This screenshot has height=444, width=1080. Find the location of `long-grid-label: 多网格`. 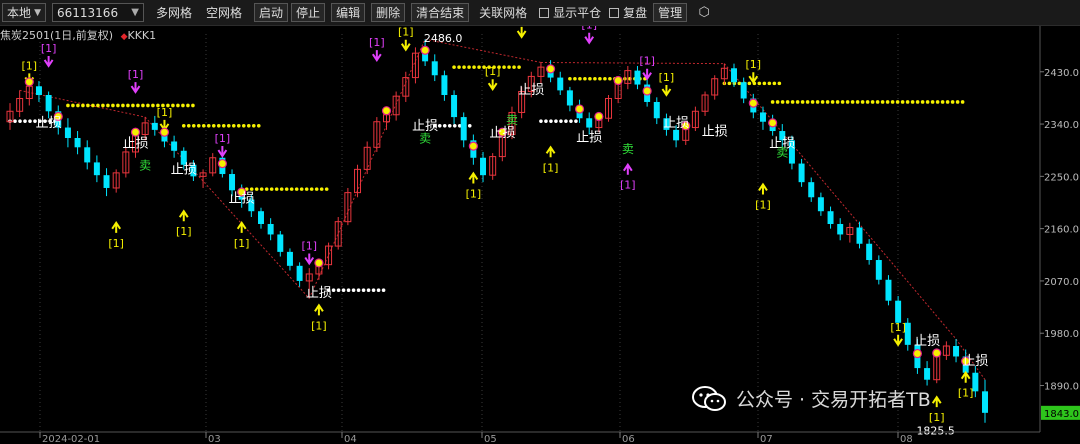

long-grid-label: 多网格 is located at coordinates (174, 13).